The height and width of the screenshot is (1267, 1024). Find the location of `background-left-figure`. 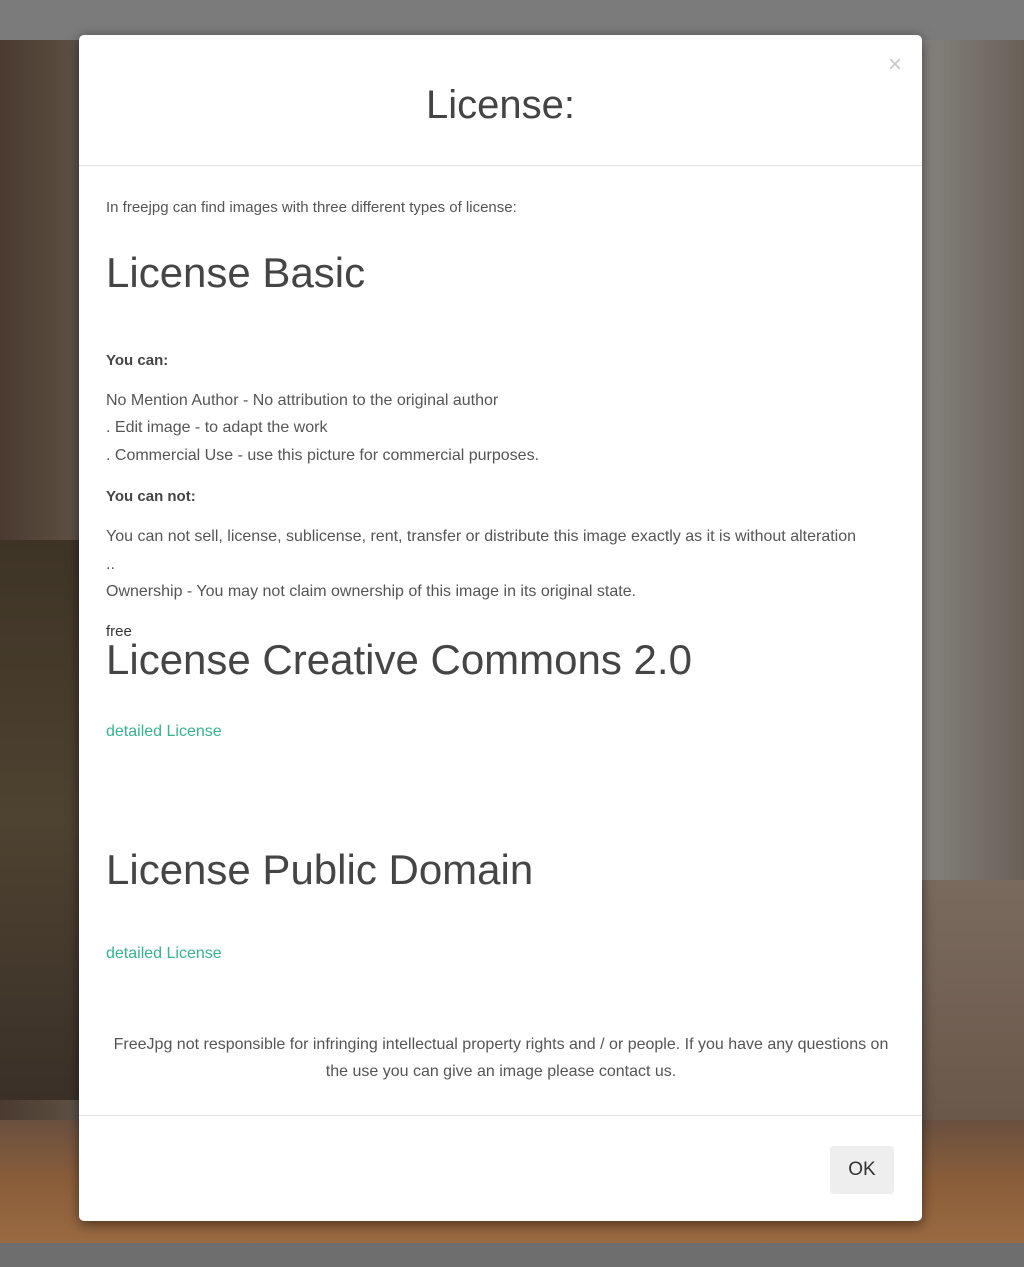

background-left-figure is located at coordinates (40, 820).